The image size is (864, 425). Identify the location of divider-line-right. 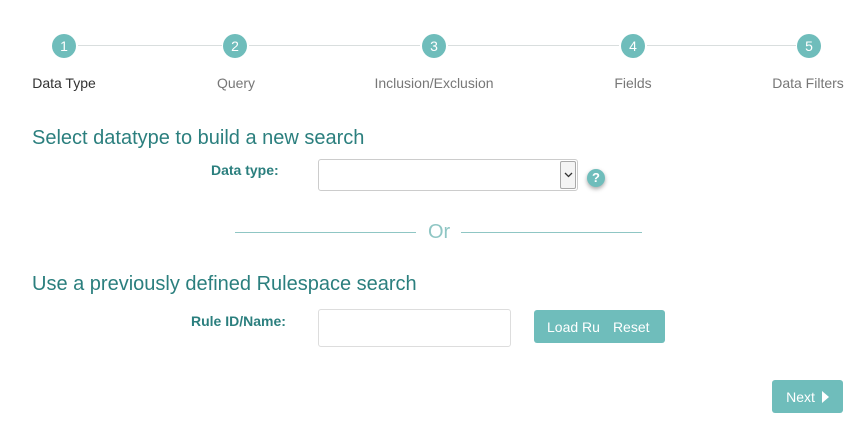
(551, 232).